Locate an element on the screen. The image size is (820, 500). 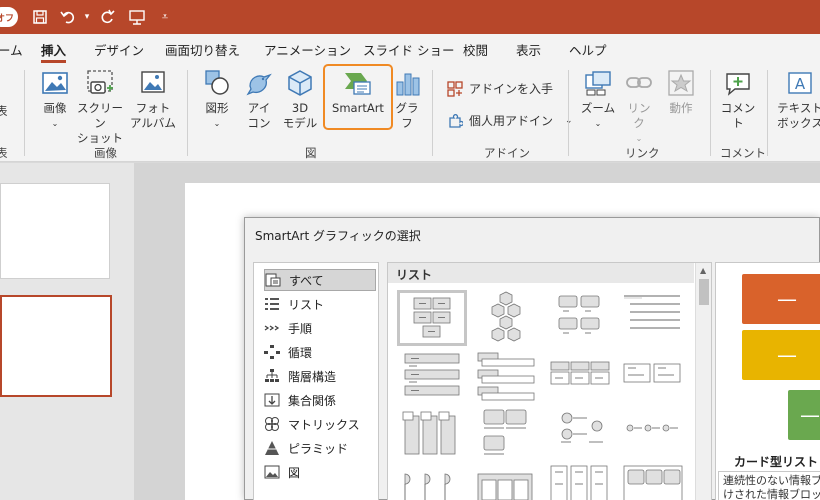
layout-horizontal-picture-list is located at coordinates (657, 482).